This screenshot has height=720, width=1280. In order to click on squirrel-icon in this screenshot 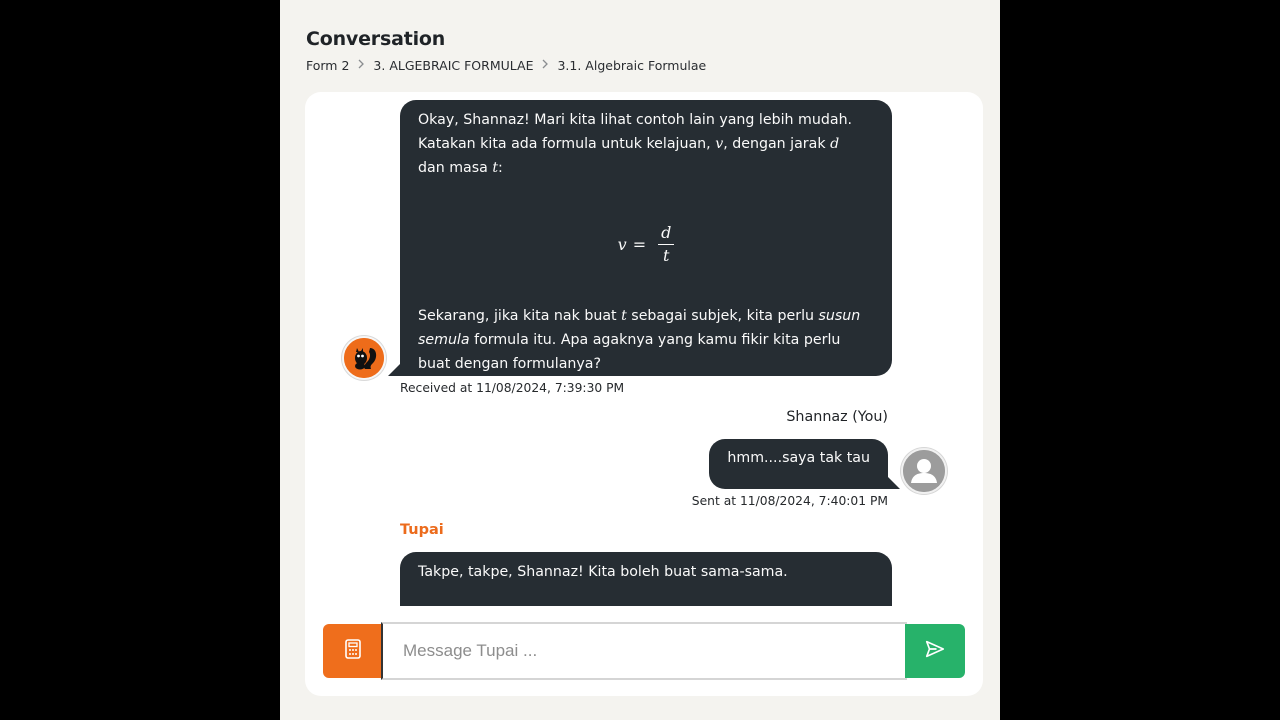, I will do `click(364, 358)`.